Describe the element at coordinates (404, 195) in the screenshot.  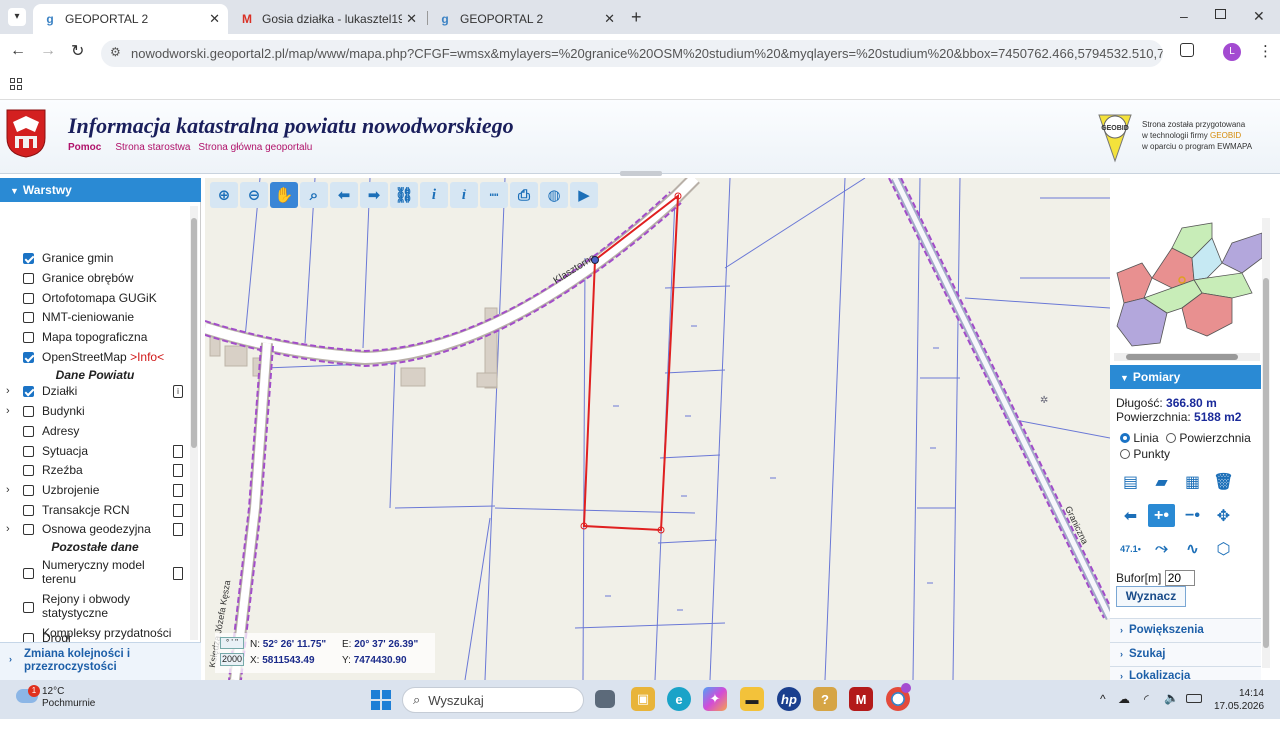
I see `link-icon: ⛓` at that location.